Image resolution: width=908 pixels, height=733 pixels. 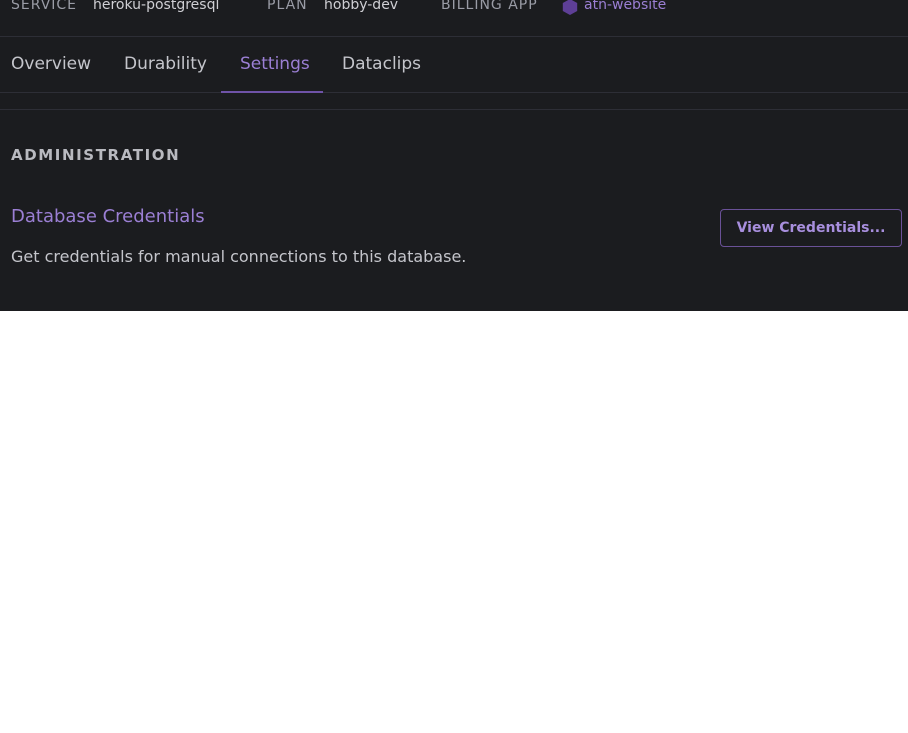 I want to click on addon-tabs: Overview Durability Settings Dataclips, so click(x=454, y=65).